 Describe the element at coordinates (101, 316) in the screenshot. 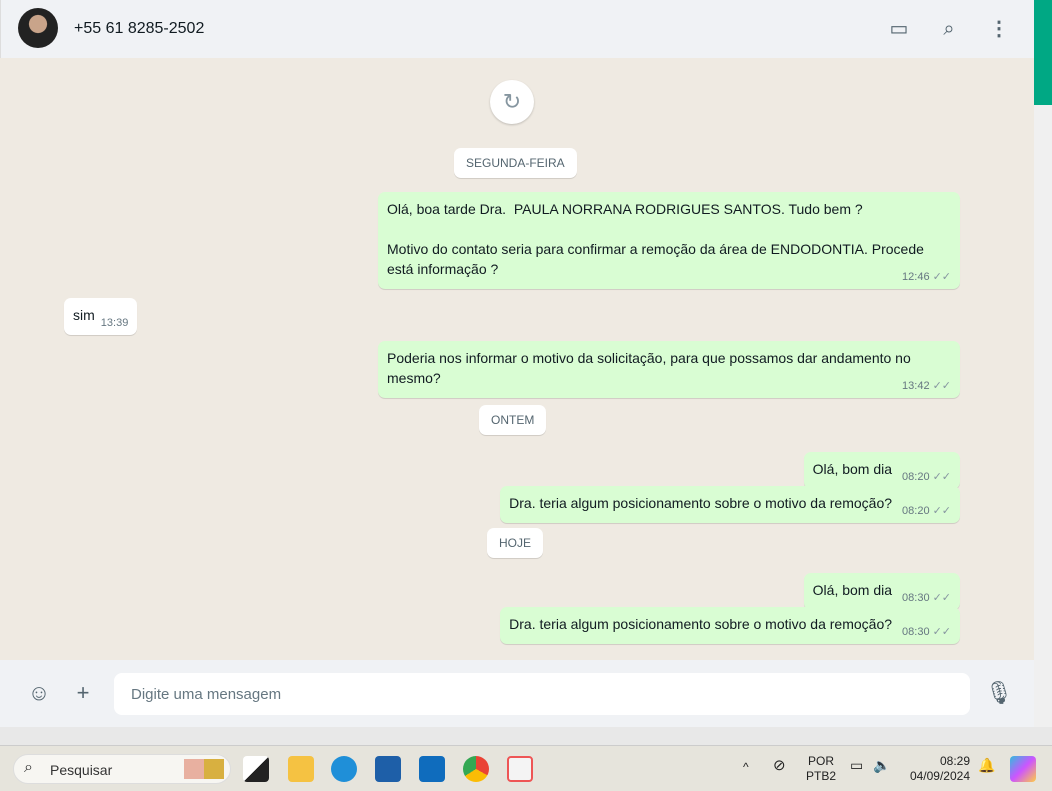

I see `message-bubble: sim 13:39` at that location.